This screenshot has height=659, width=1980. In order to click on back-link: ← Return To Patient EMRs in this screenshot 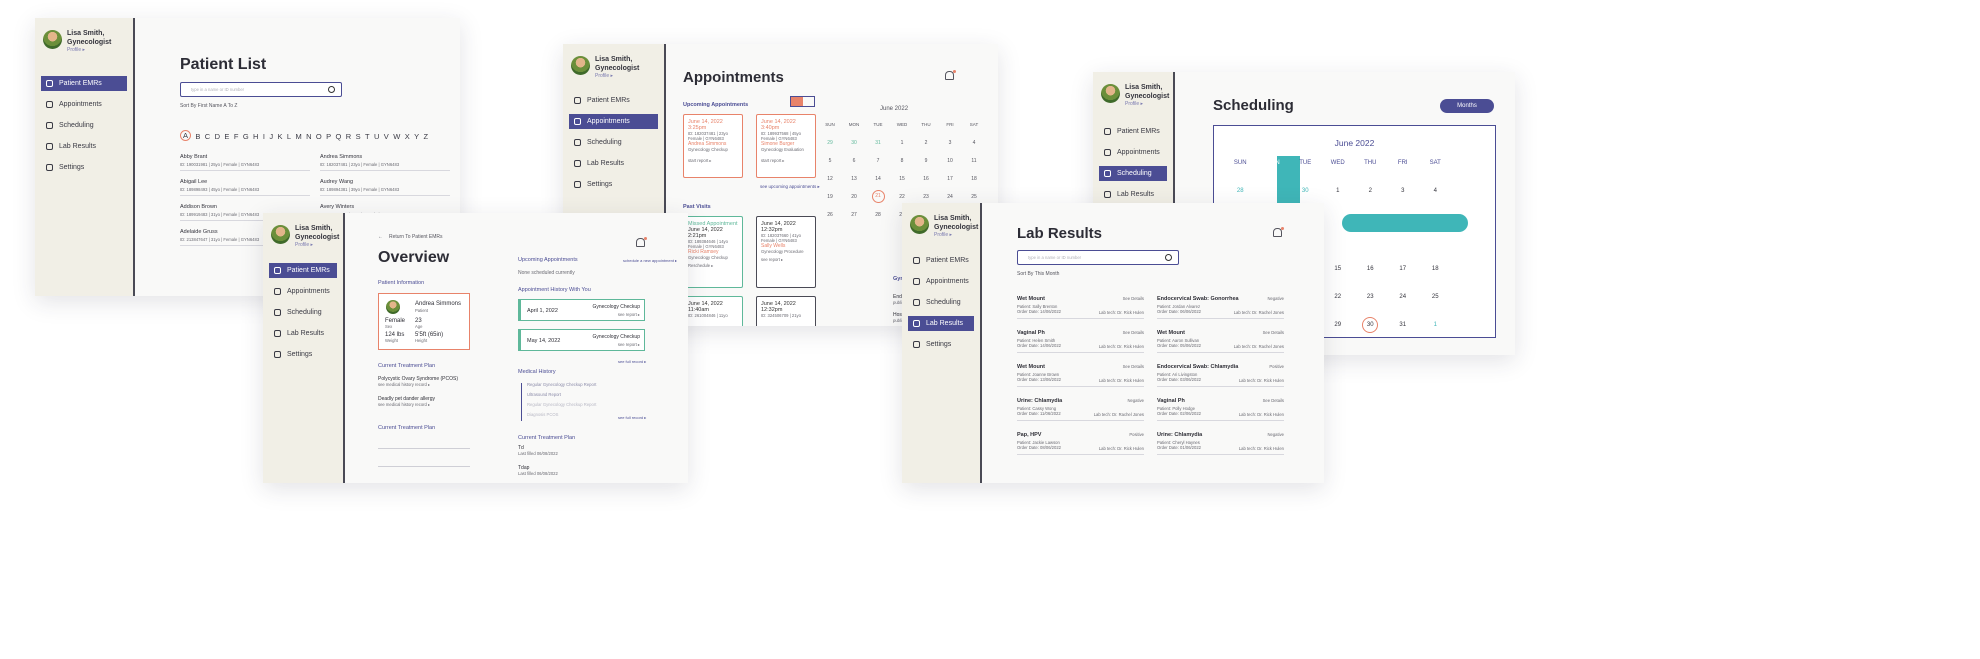, I will do `click(410, 237)`.